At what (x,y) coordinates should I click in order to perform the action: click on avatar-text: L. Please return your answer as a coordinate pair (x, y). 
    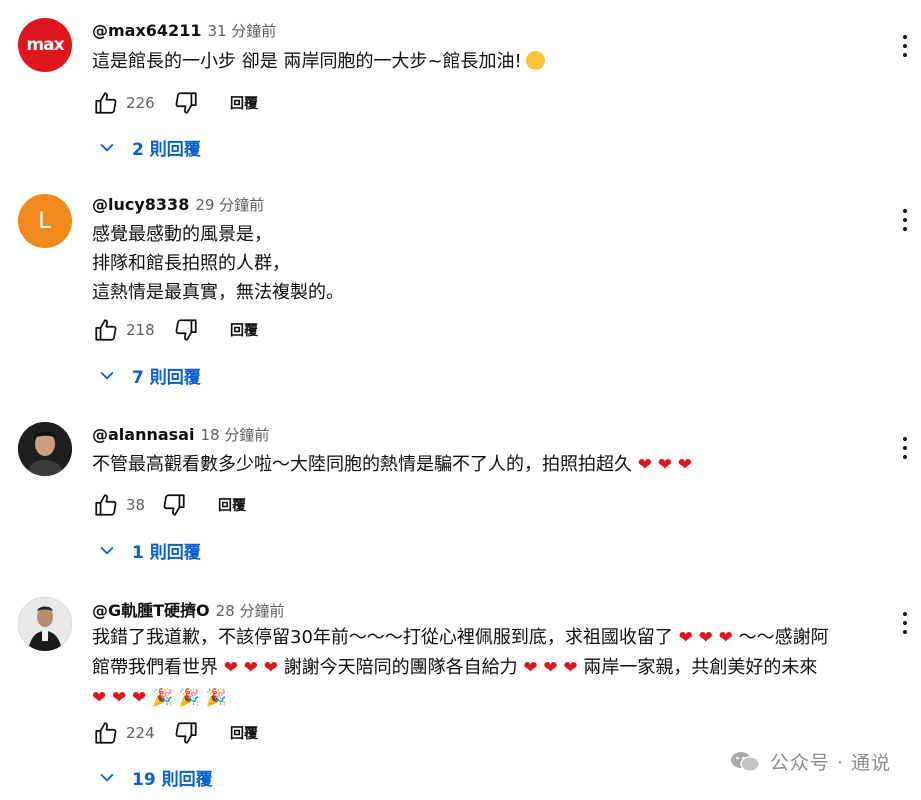
    Looking at the image, I should click on (45, 220).